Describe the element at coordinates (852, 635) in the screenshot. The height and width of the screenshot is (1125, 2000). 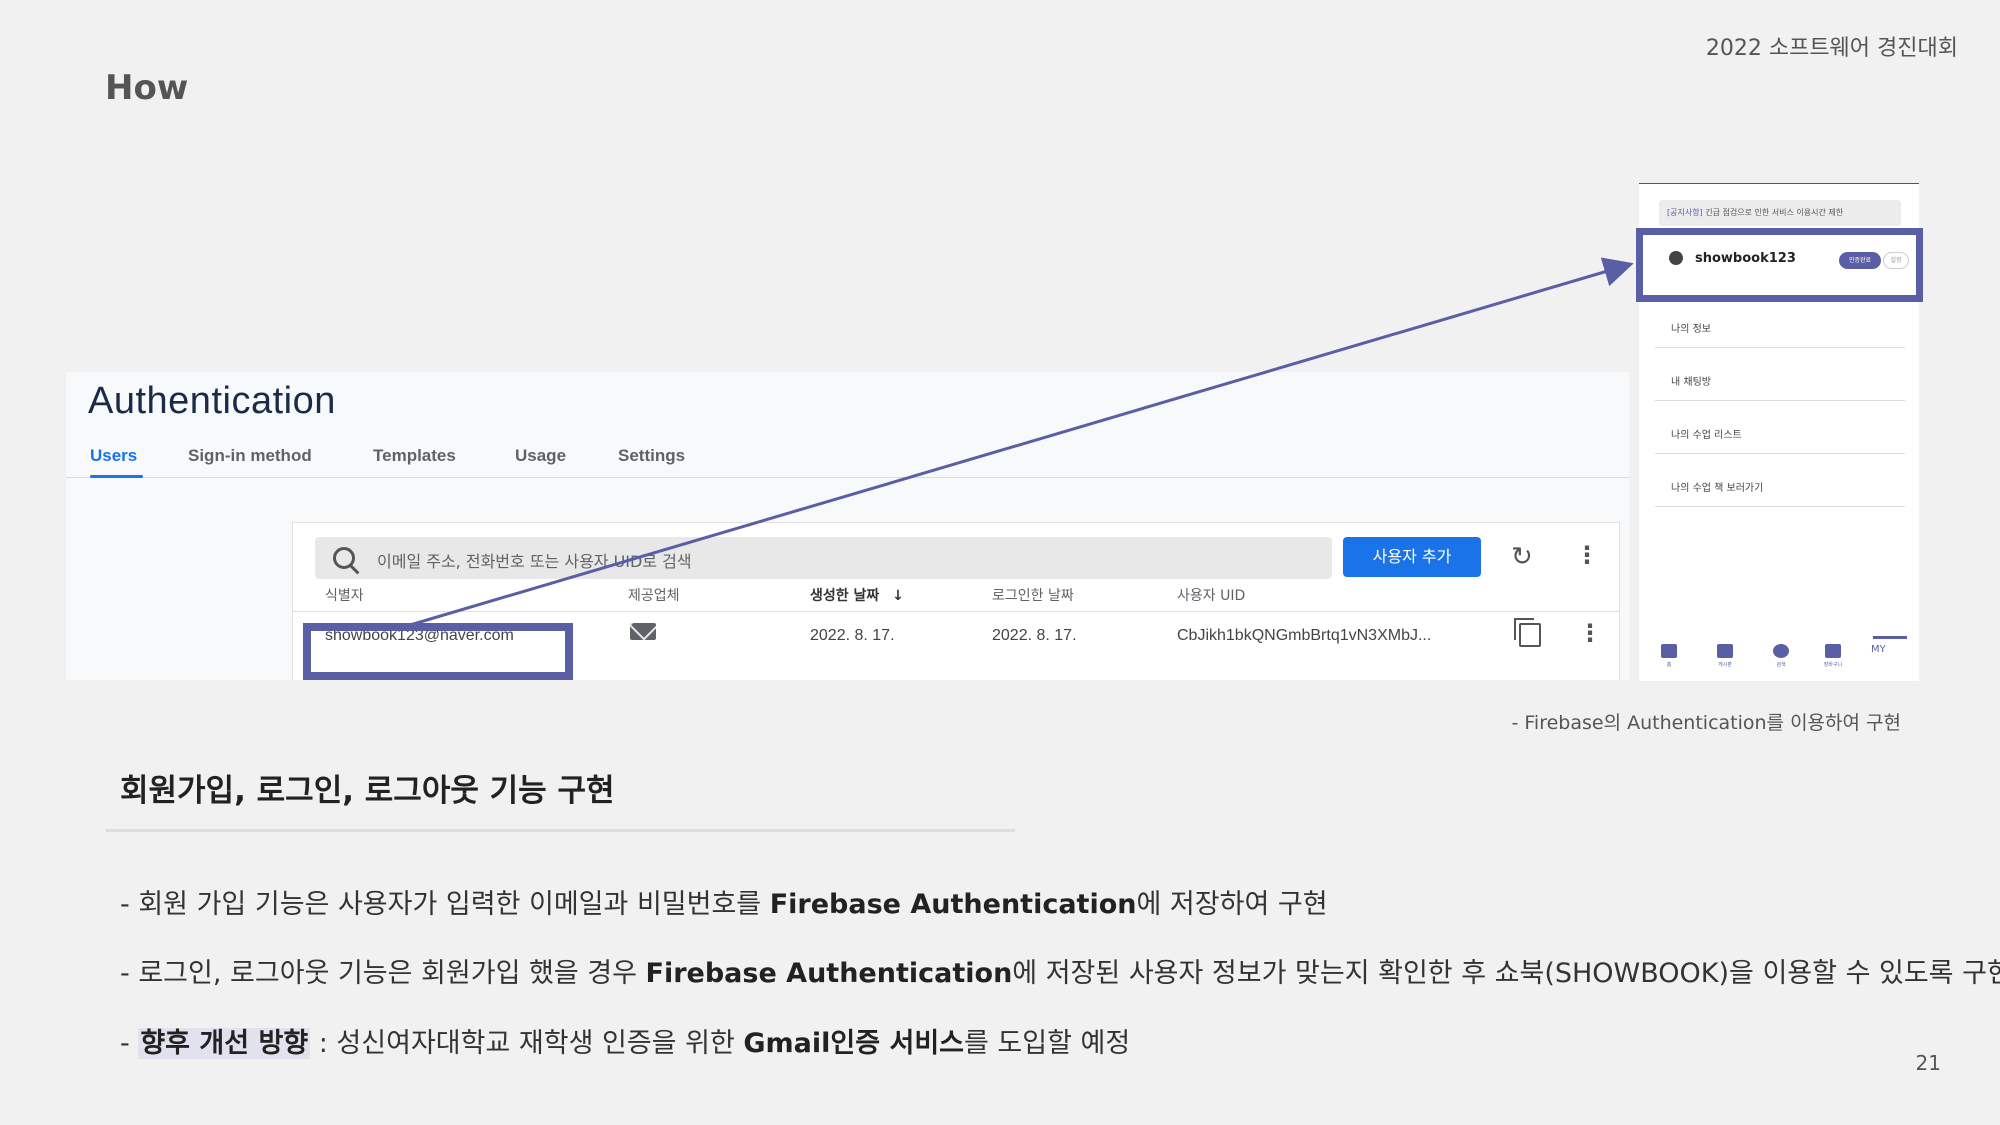
I see `row-created: 2022. 8. 17.` at that location.